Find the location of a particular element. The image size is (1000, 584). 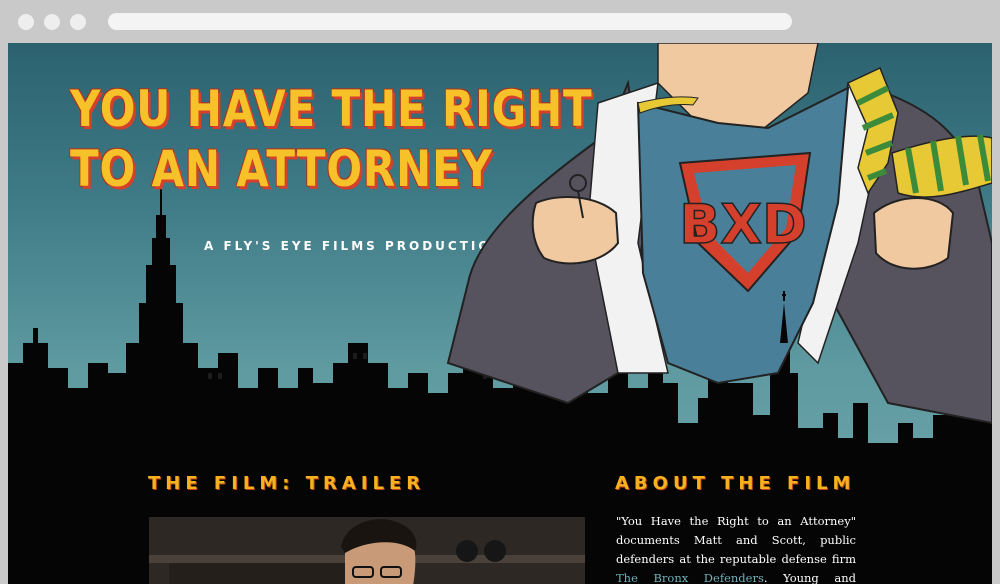

bxd-logo: BXD is located at coordinates (743, 224).